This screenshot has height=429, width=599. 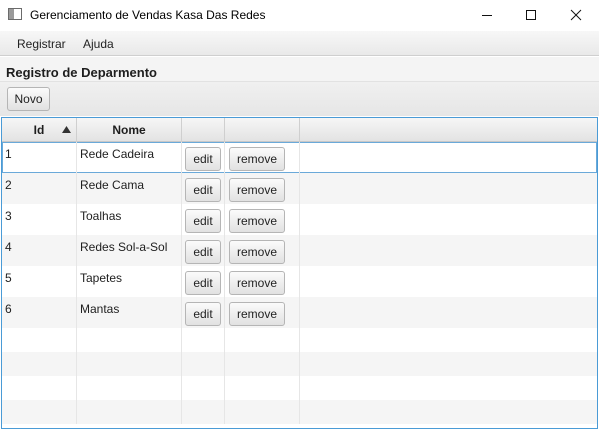 I want to click on table-row: 3 Toalhas edit remove, so click(x=299, y=219).